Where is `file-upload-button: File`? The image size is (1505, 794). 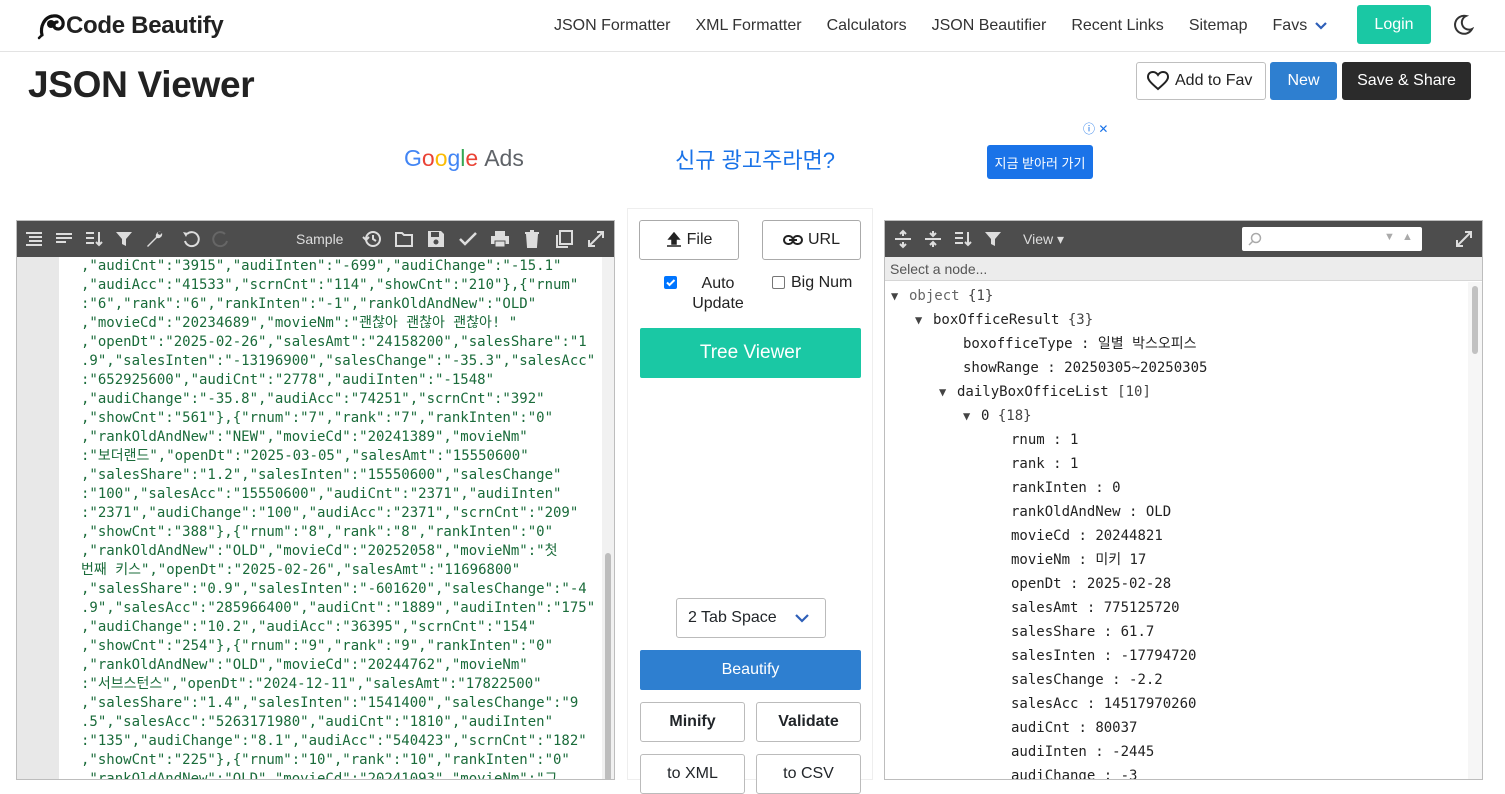 file-upload-button: File is located at coordinates (689, 240).